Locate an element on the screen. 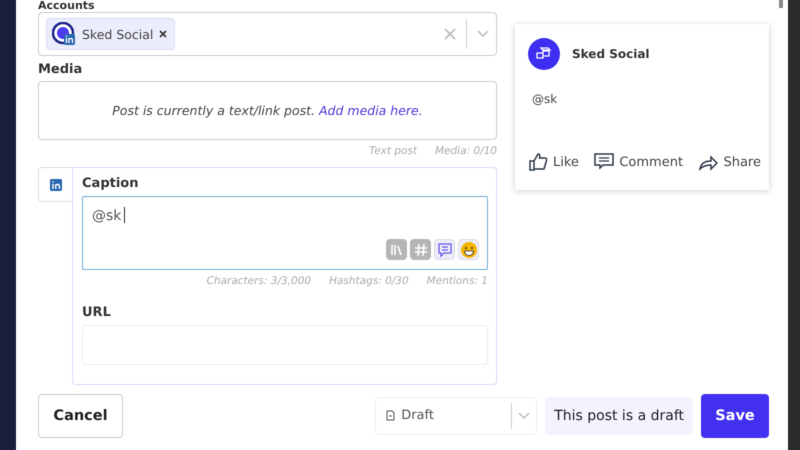  counter-text: Media: 0/10 is located at coordinates (466, 151).